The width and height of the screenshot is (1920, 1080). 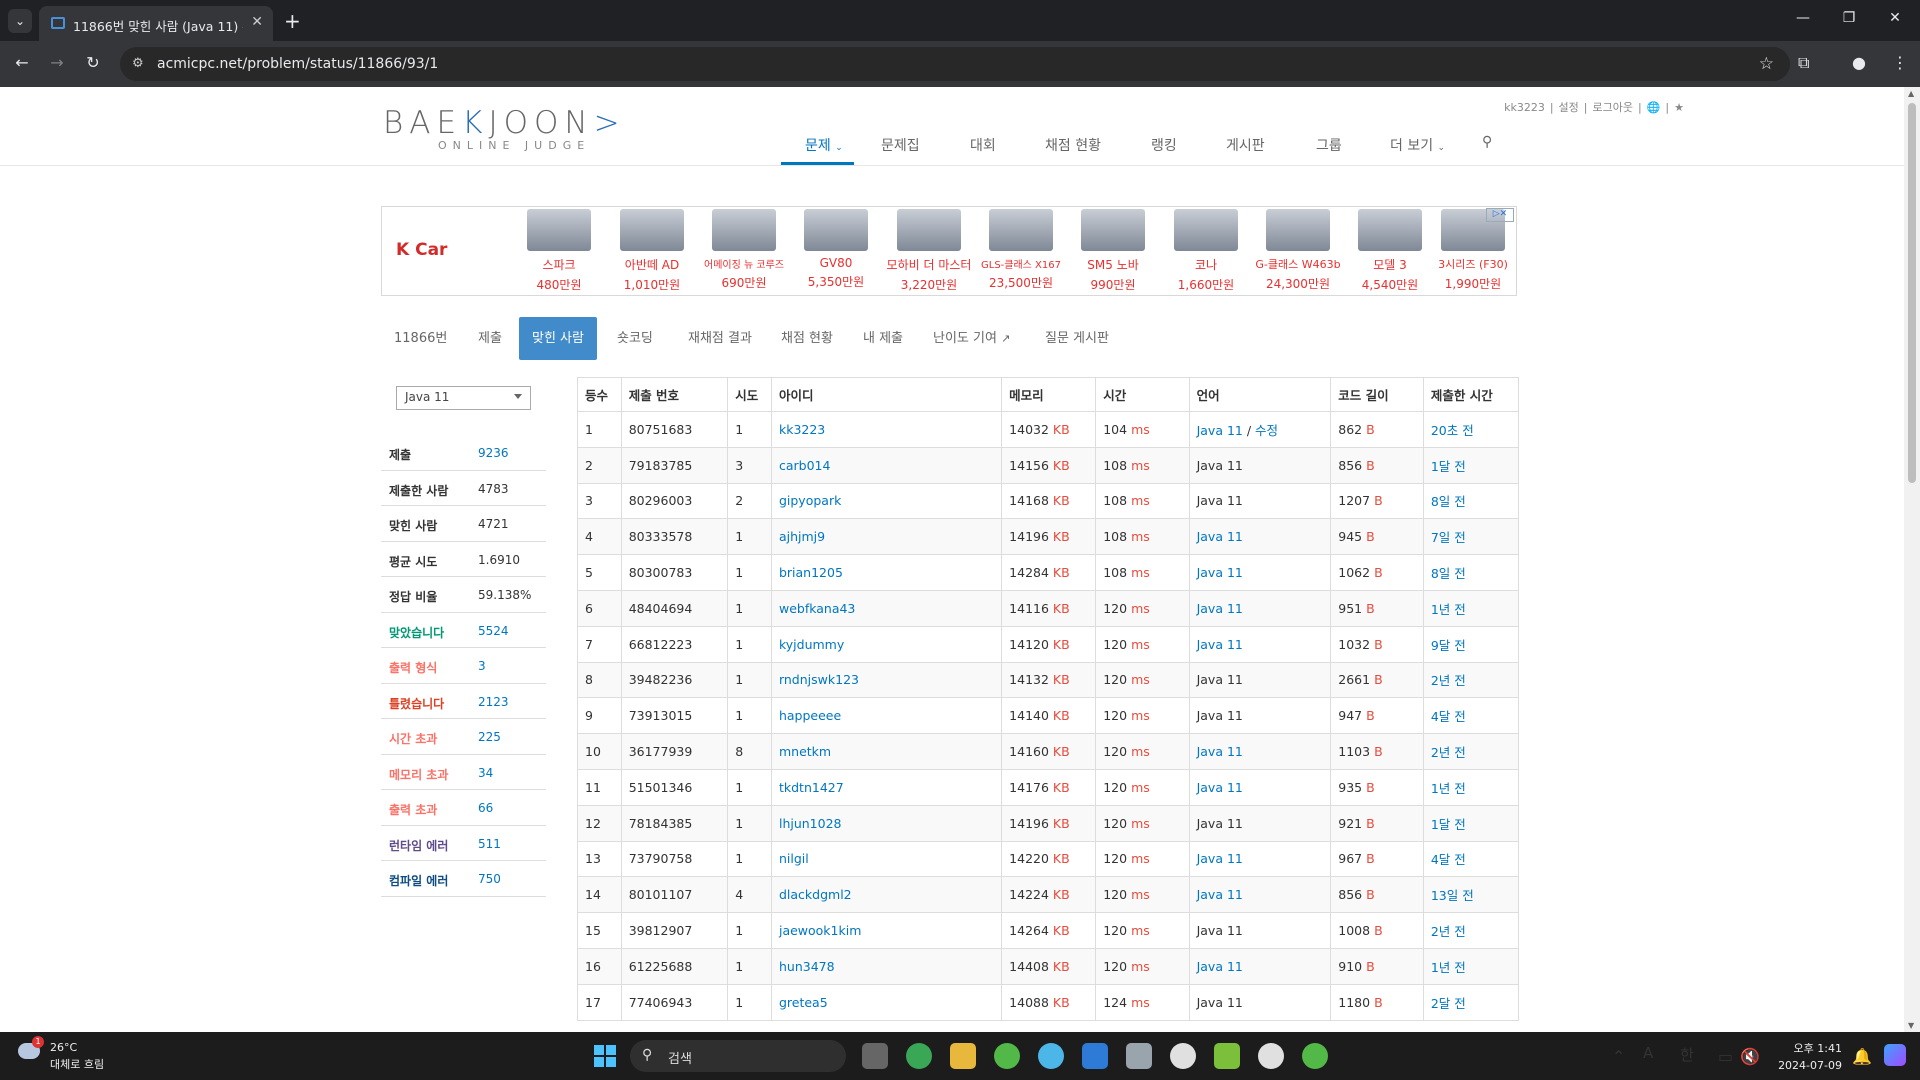 What do you see at coordinates (1206, 251) in the screenshot?
I see `ad-car: 코나 1,660만원` at bounding box center [1206, 251].